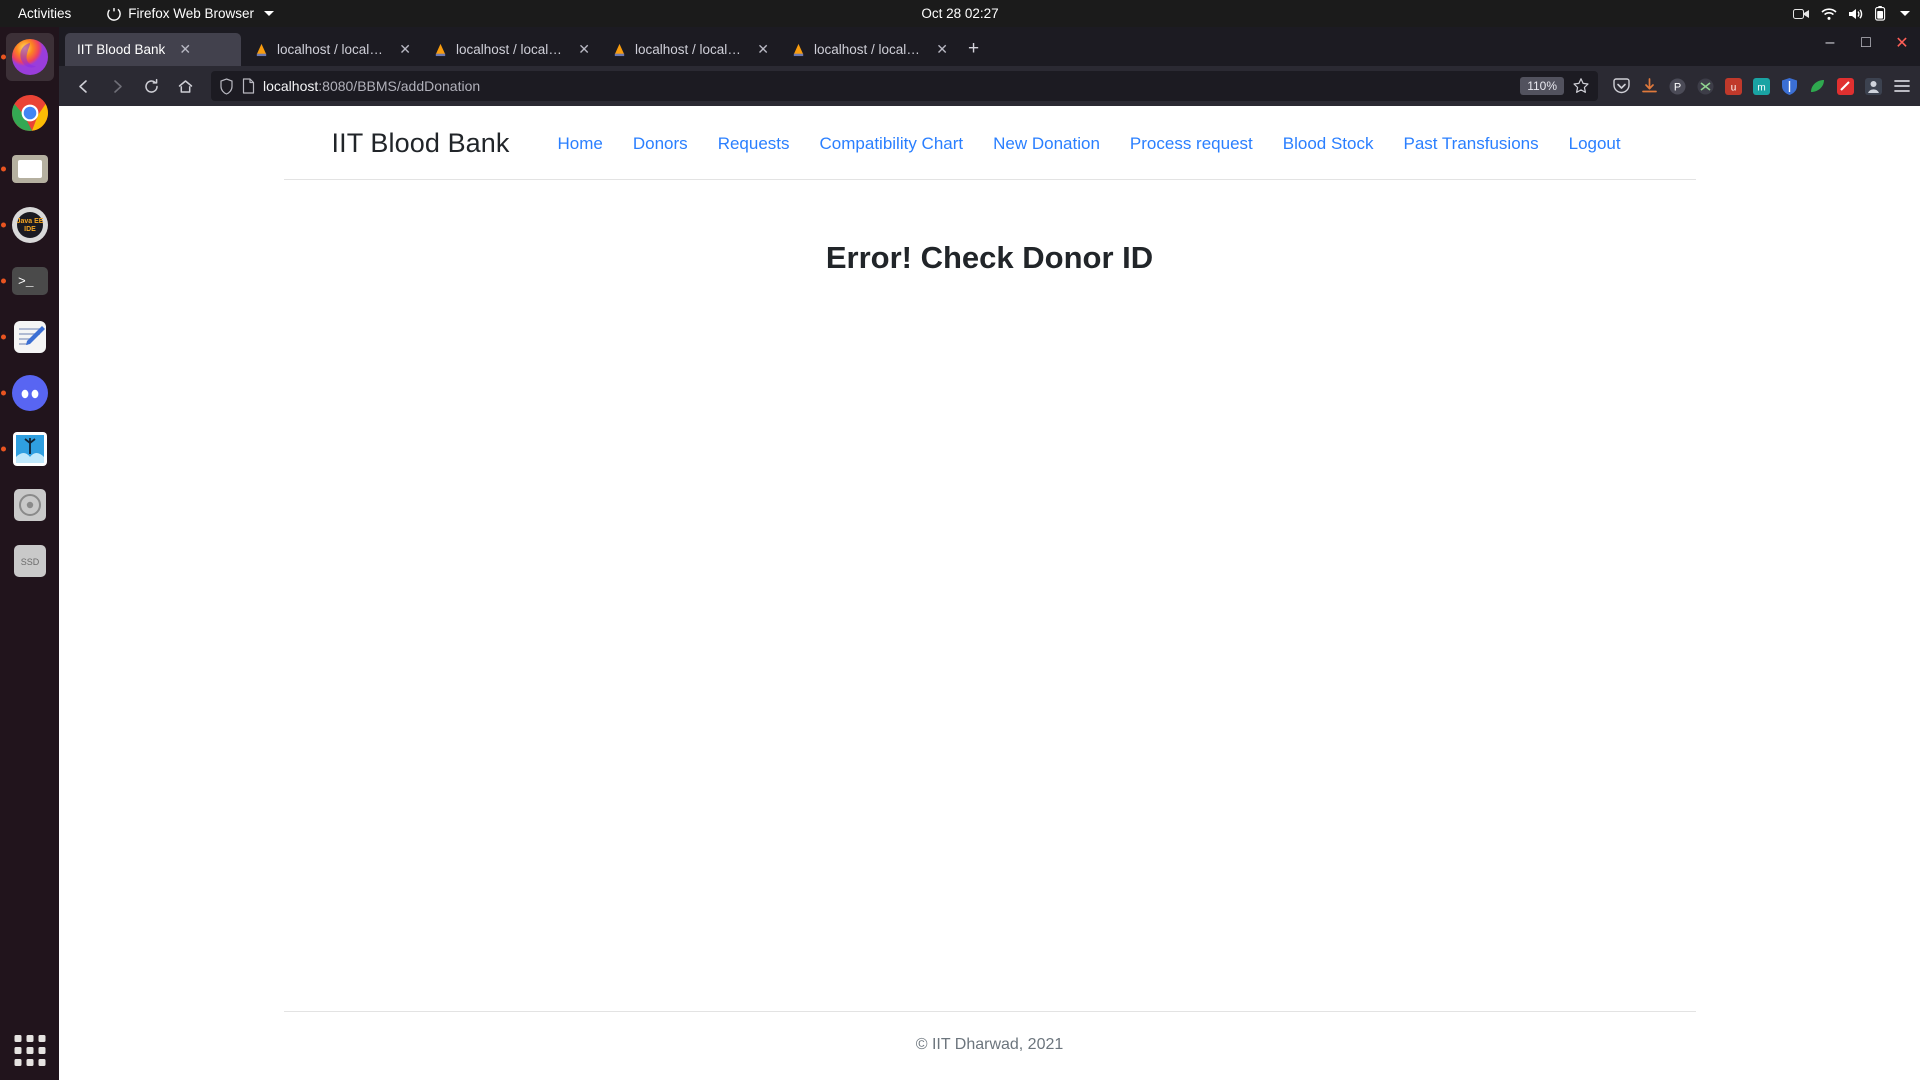 The width and height of the screenshot is (1920, 1080). I want to click on dock-item-xnview, so click(27, 449).